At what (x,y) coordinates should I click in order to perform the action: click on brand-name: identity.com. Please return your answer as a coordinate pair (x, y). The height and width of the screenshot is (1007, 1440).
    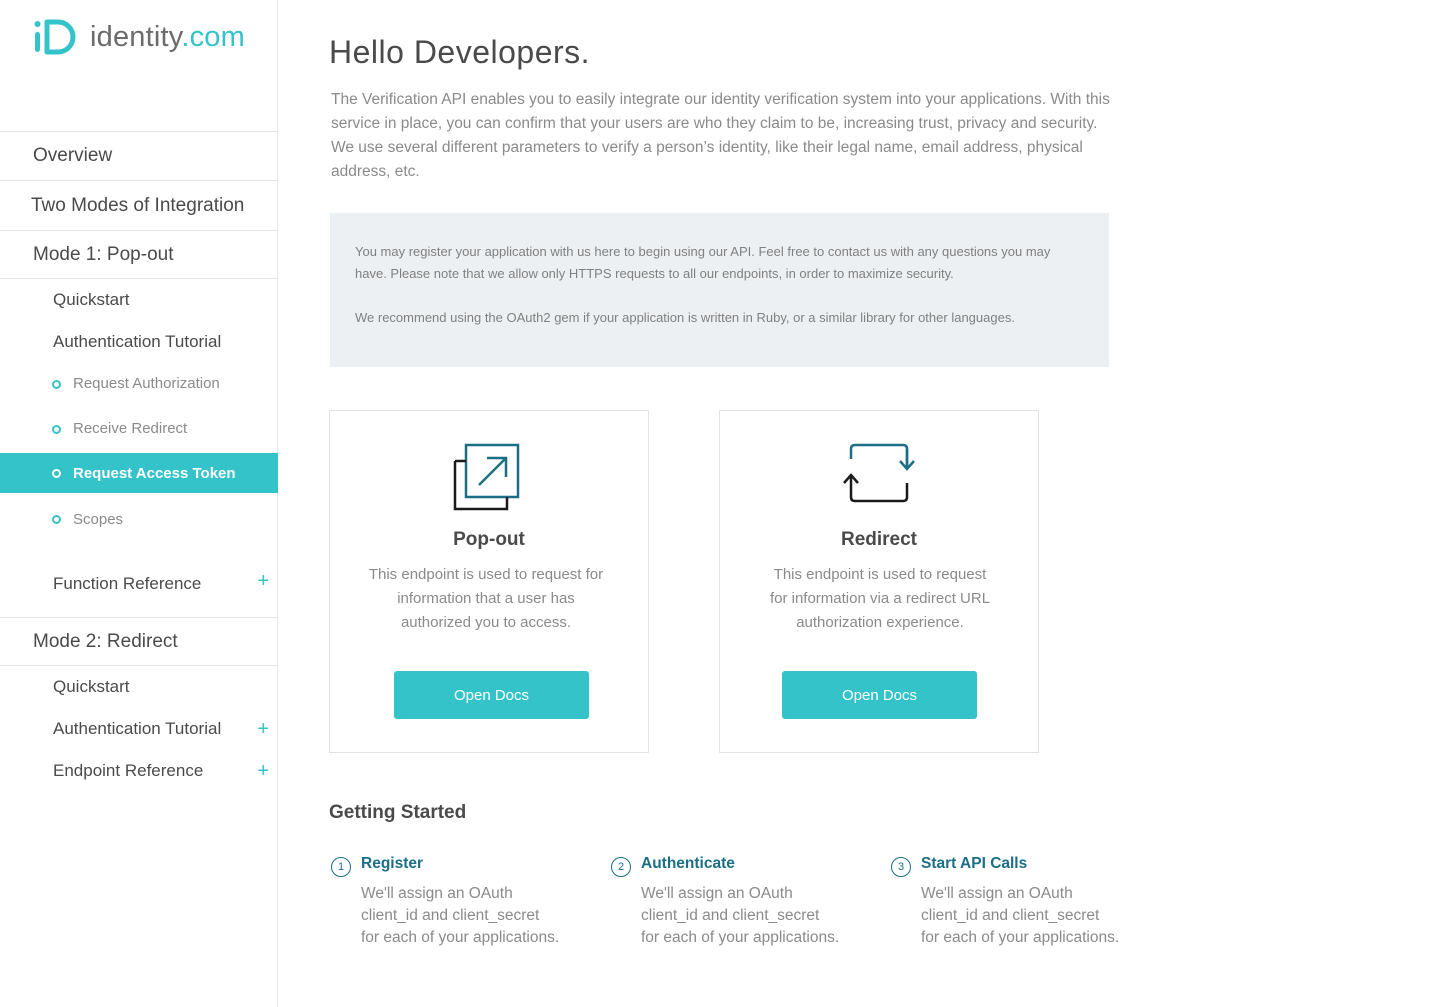
    Looking at the image, I should click on (167, 36).